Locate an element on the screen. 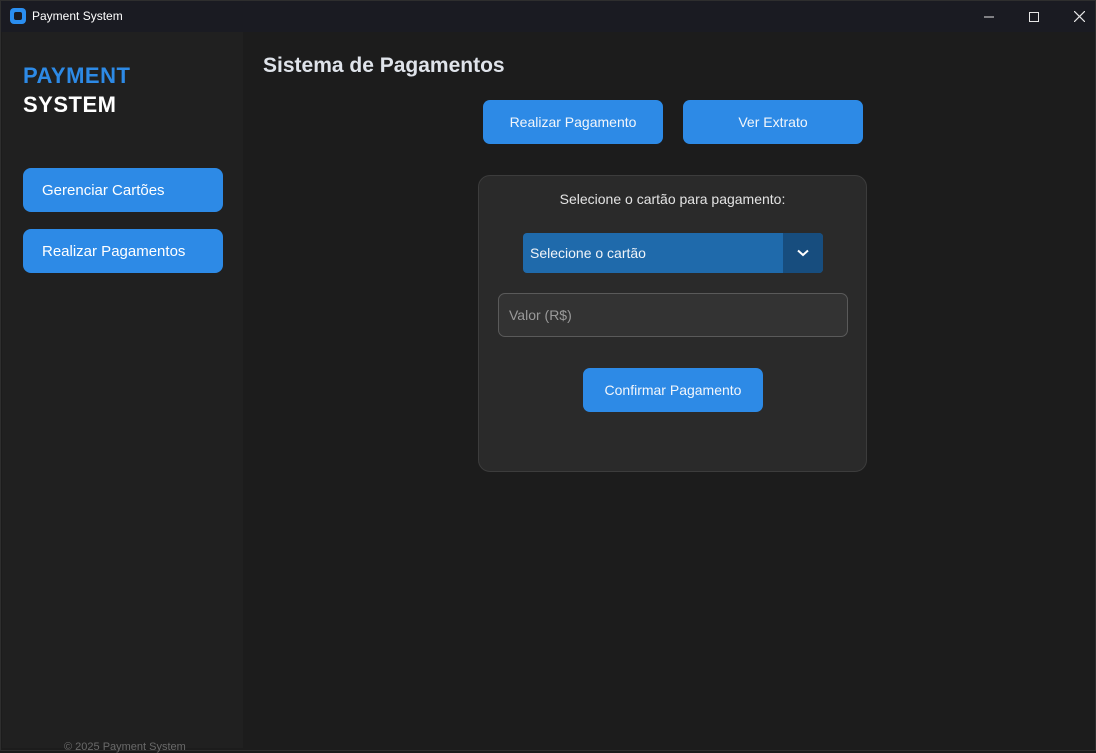  confirm-payment-button: Confirmar Pagamento is located at coordinates (673, 390).